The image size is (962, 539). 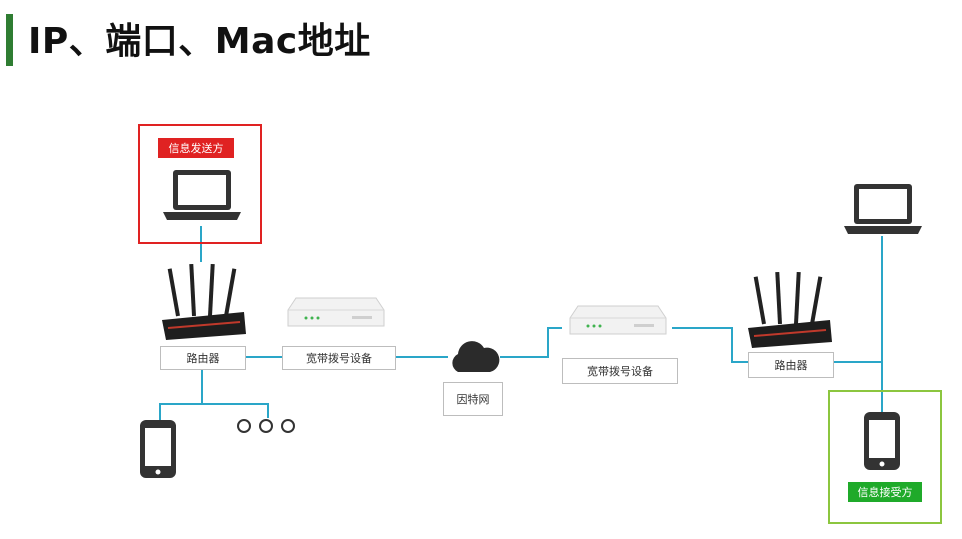 What do you see at coordinates (791, 365) in the screenshot?
I see `router-right-label: 路由器` at bounding box center [791, 365].